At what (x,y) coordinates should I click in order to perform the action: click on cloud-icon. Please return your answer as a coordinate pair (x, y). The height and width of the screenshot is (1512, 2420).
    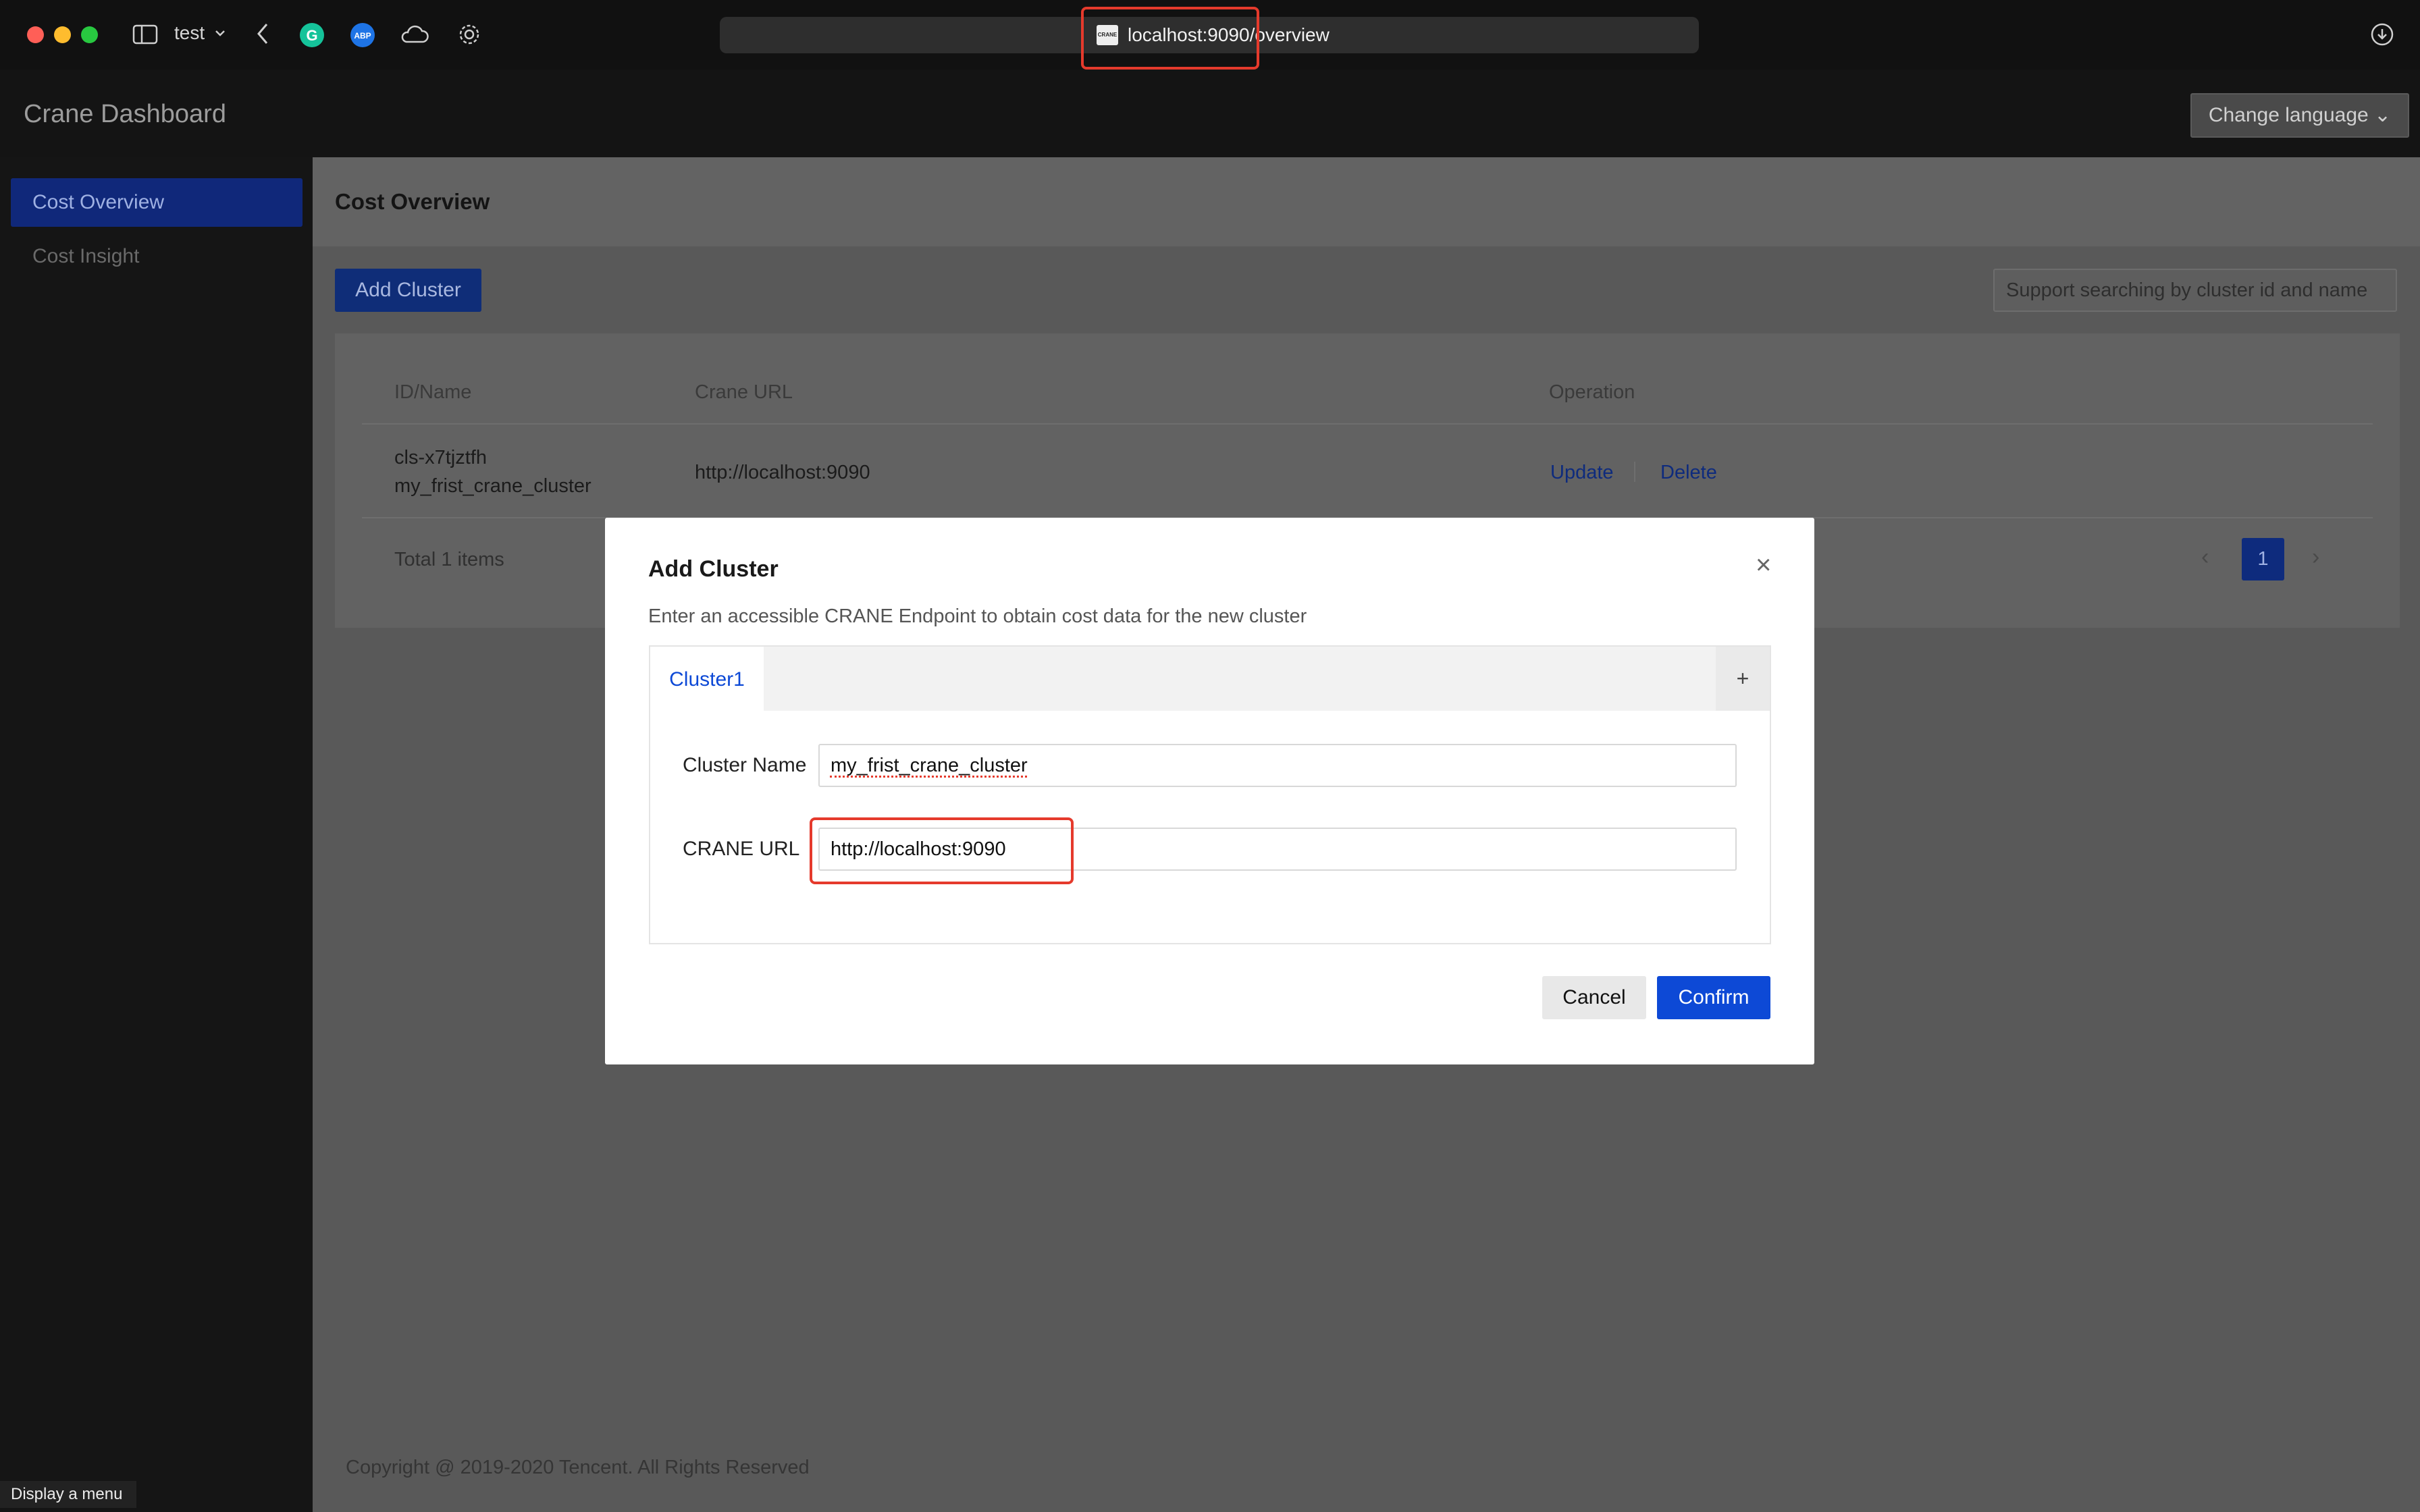
    Looking at the image, I should click on (414, 34).